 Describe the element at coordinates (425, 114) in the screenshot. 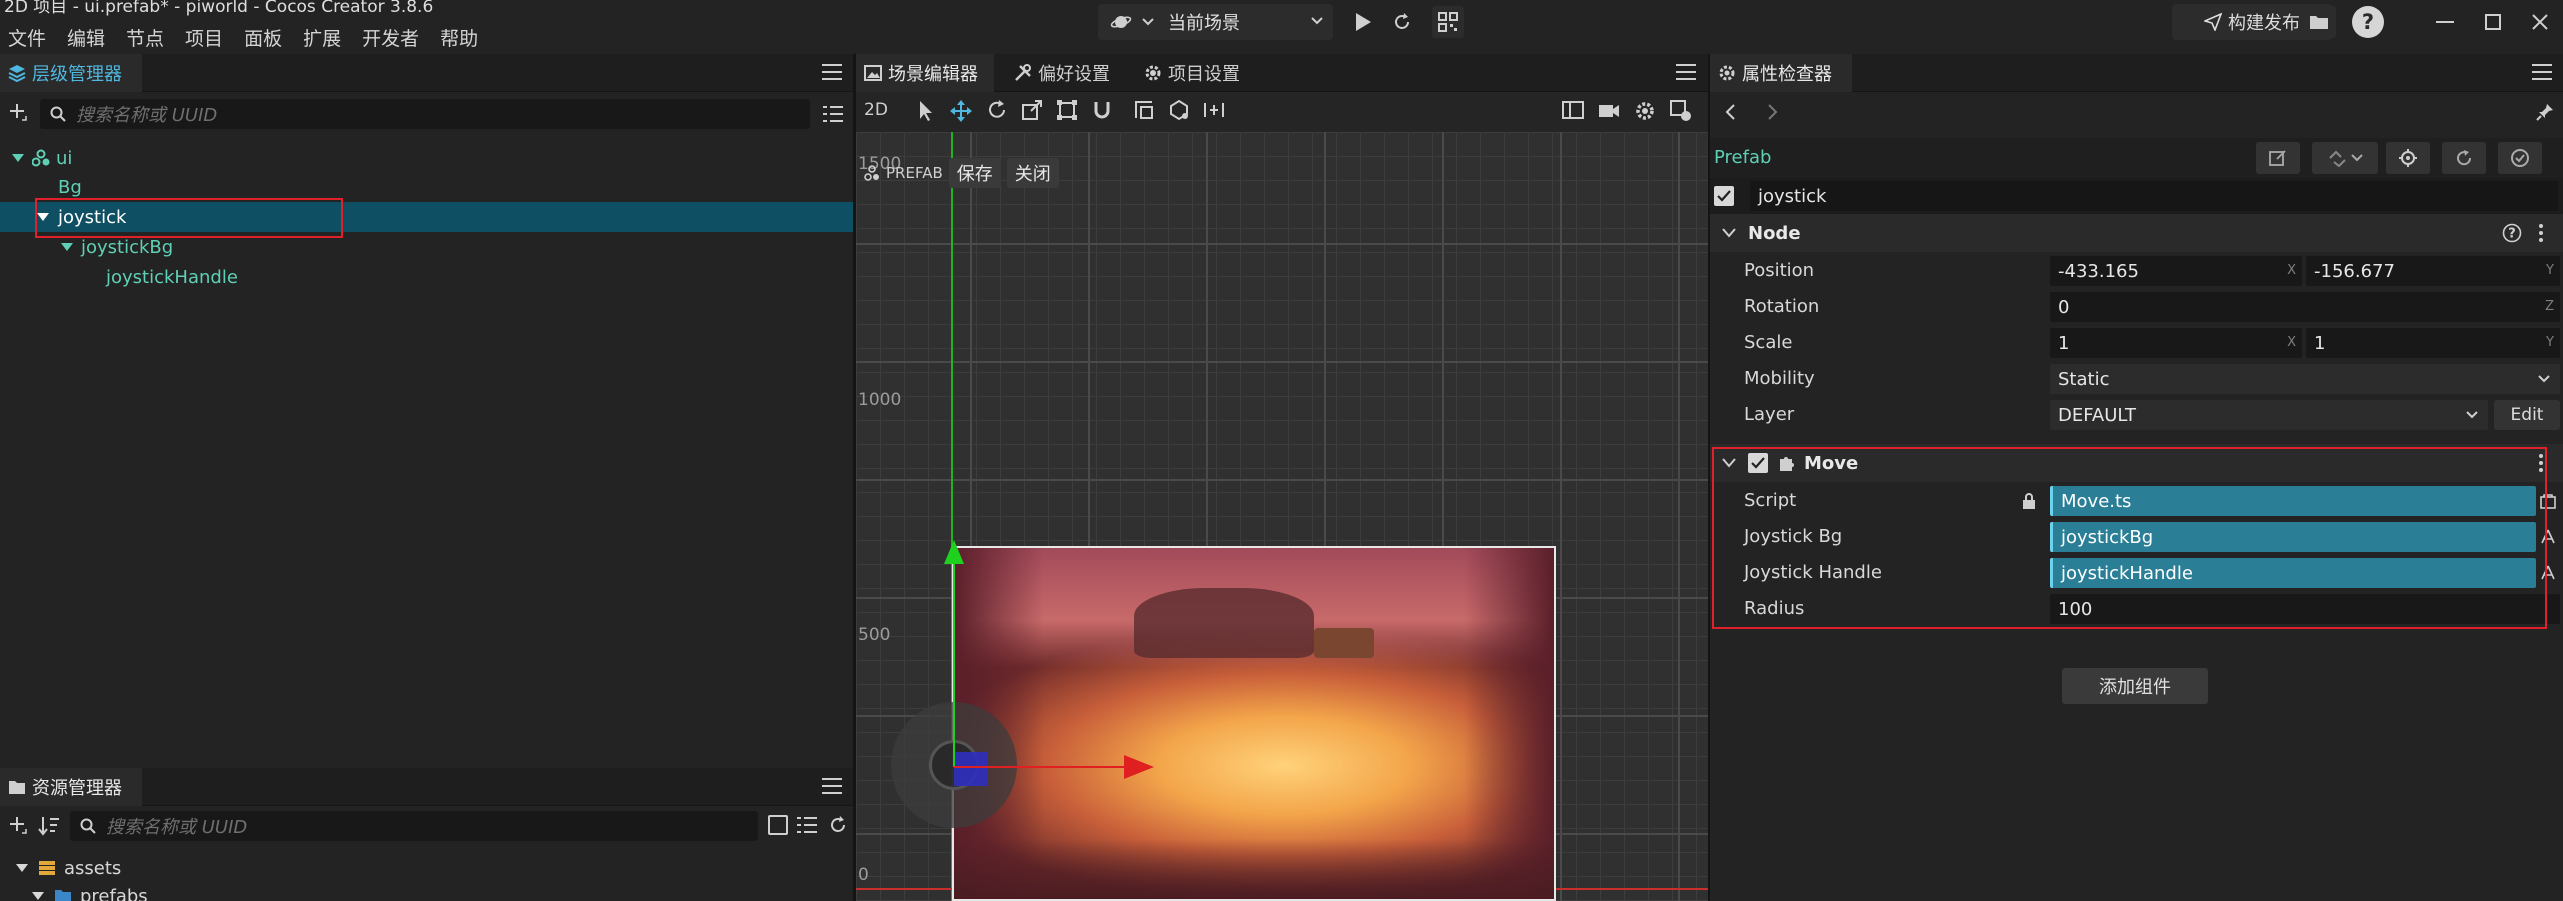

I see `hierarchy-search-input: 搜索名称或 UUID` at that location.